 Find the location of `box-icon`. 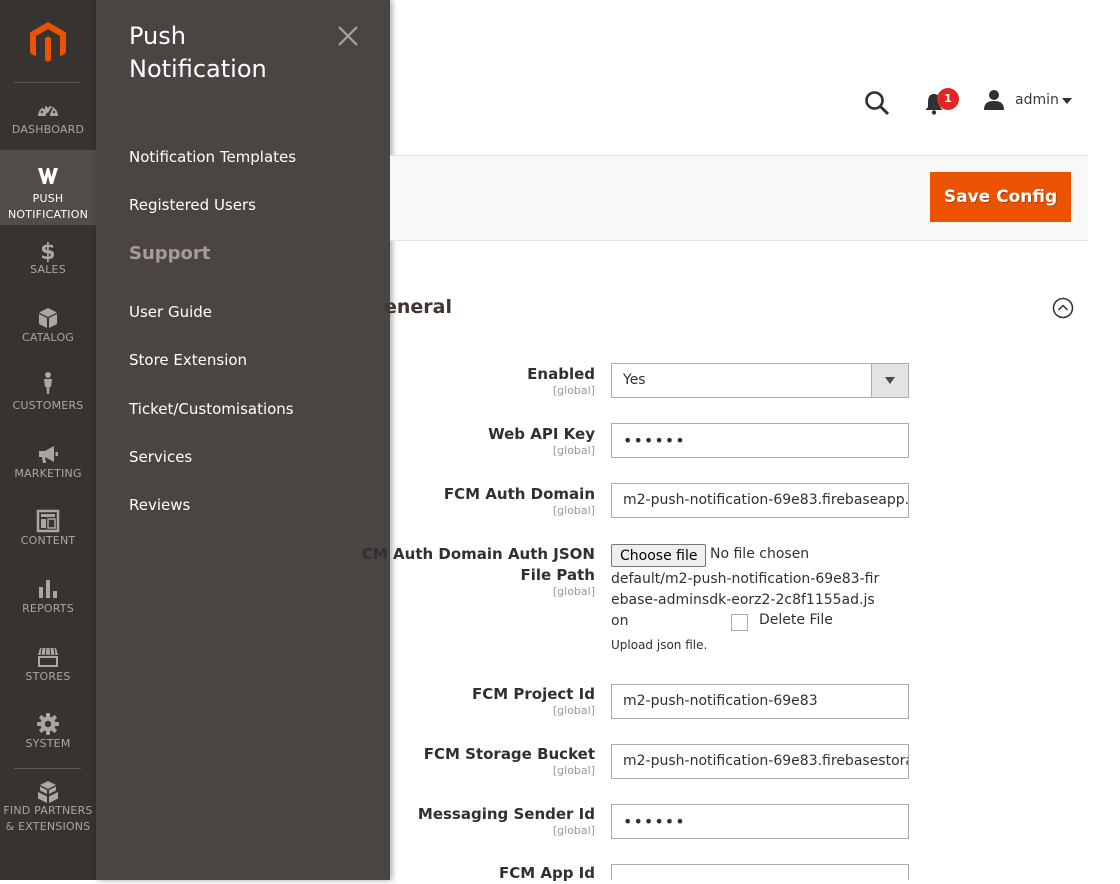

box-icon is located at coordinates (48, 318).